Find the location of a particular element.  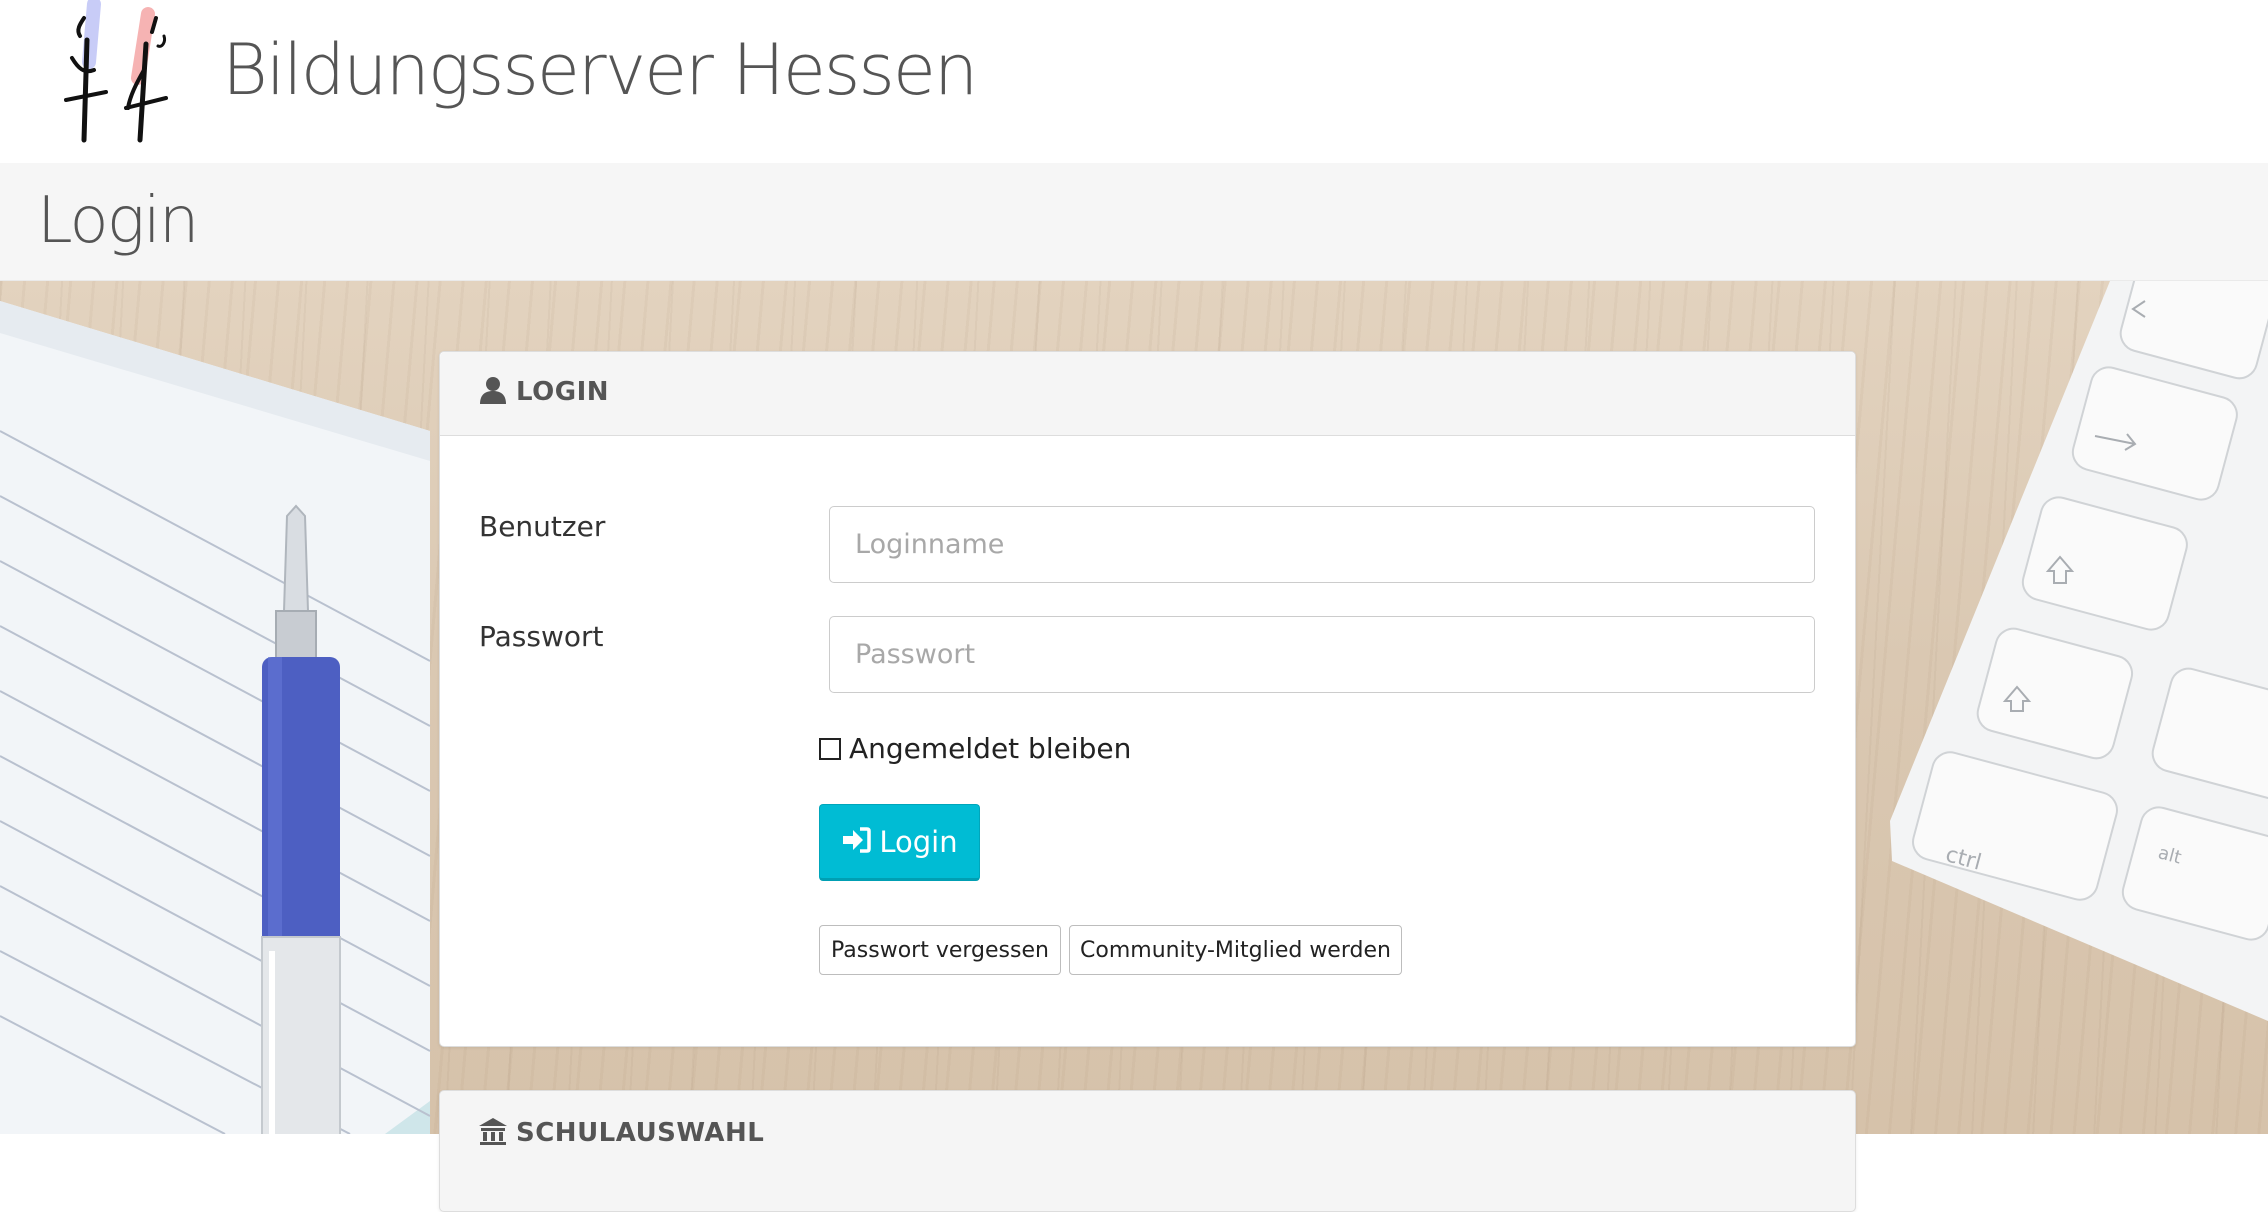

password-input is located at coordinates (1322, 654).